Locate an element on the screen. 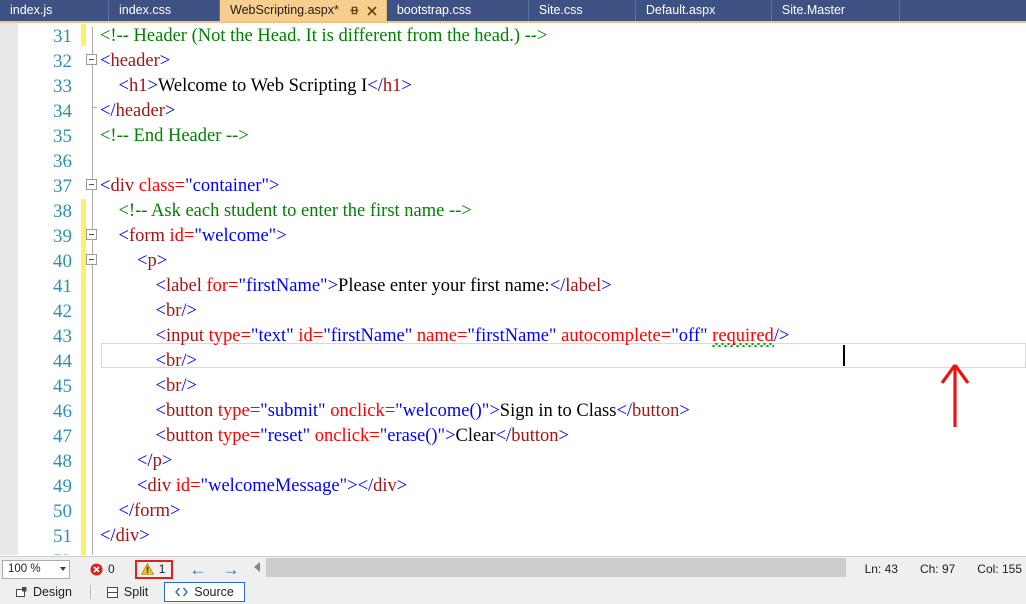 This screenshot has height=604, width=1026. outline-guide is located at coordinates (92, 67).